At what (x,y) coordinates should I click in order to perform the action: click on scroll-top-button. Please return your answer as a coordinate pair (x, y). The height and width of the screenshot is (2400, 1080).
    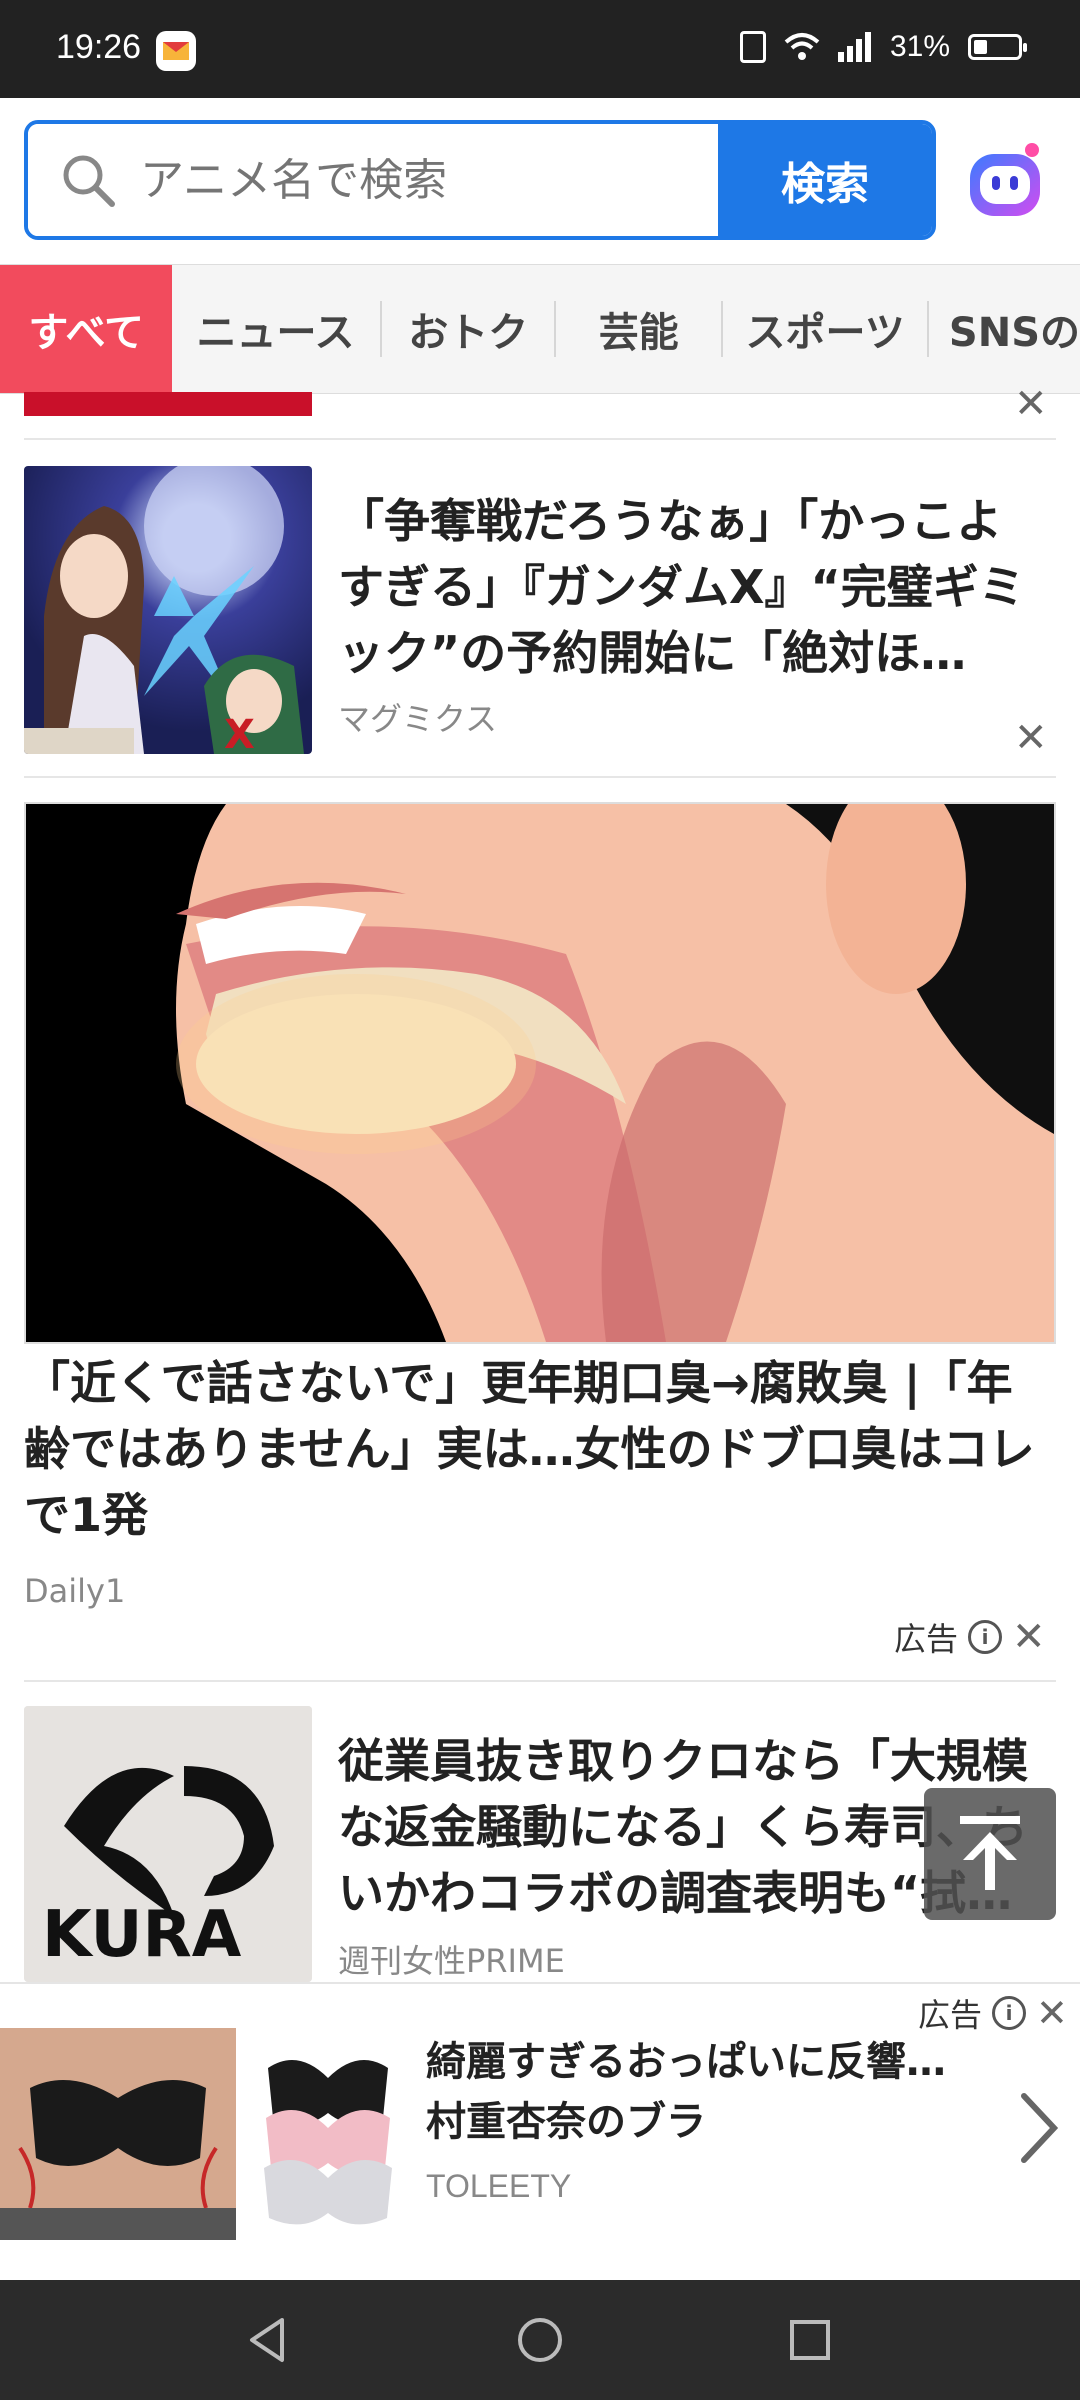
    Looking at the image, I should click on (990, 1854).